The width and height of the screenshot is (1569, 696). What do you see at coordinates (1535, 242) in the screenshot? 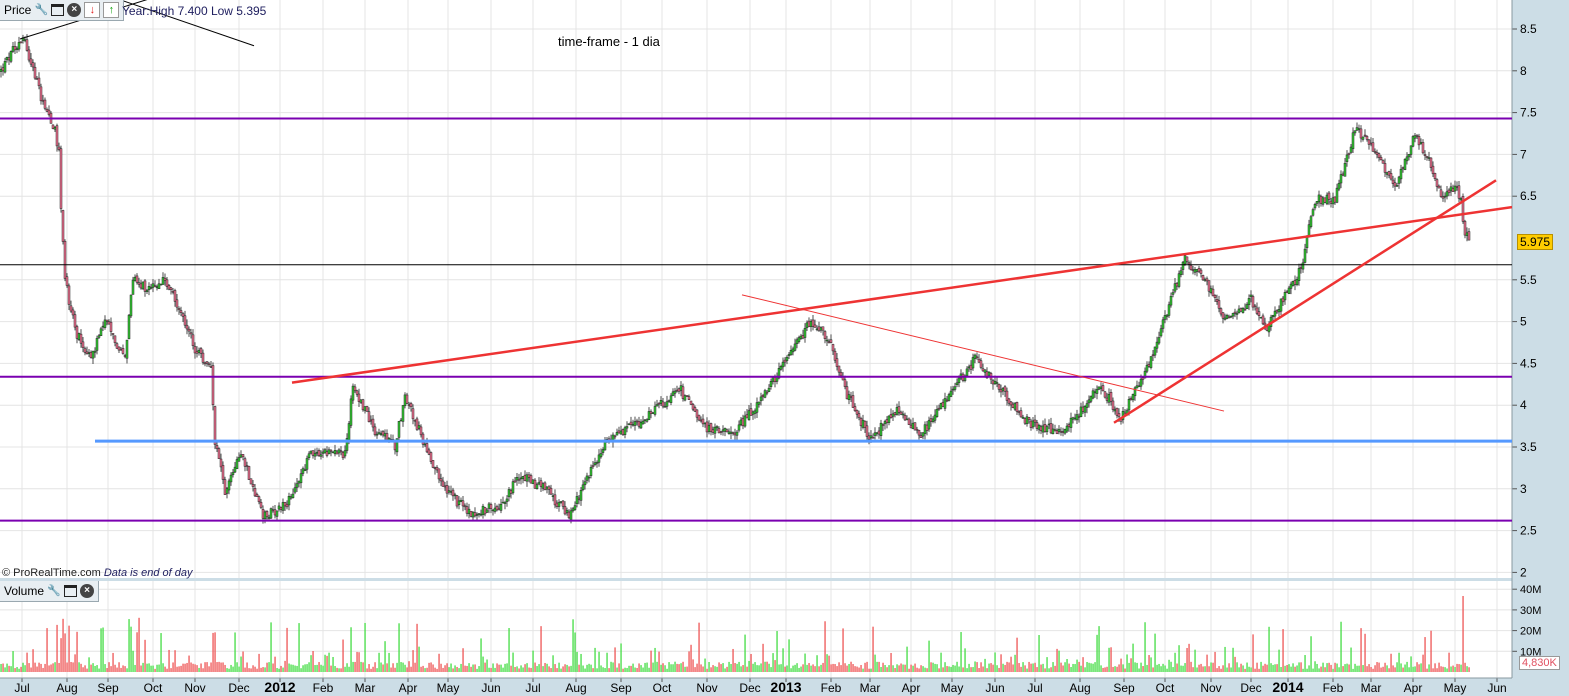
I see `last-price-badge: 5.975` at bounding box center [1535, 242].